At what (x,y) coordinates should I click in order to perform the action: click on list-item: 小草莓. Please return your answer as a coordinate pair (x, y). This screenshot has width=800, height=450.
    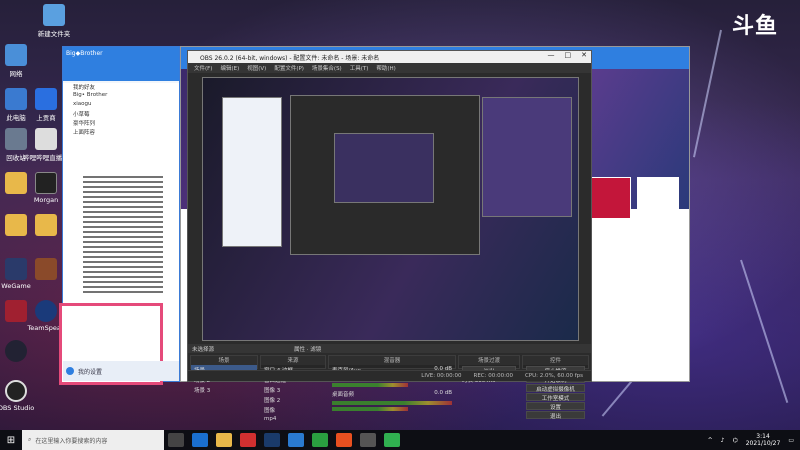
    Looking at the image, I should click on (121, 114).